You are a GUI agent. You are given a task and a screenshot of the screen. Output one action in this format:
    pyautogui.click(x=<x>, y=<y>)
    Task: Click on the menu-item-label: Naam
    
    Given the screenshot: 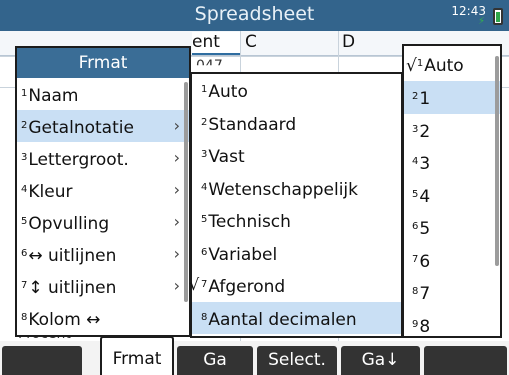 What is the action you would take?
    pyautogui.click(x=53, y=96)
    